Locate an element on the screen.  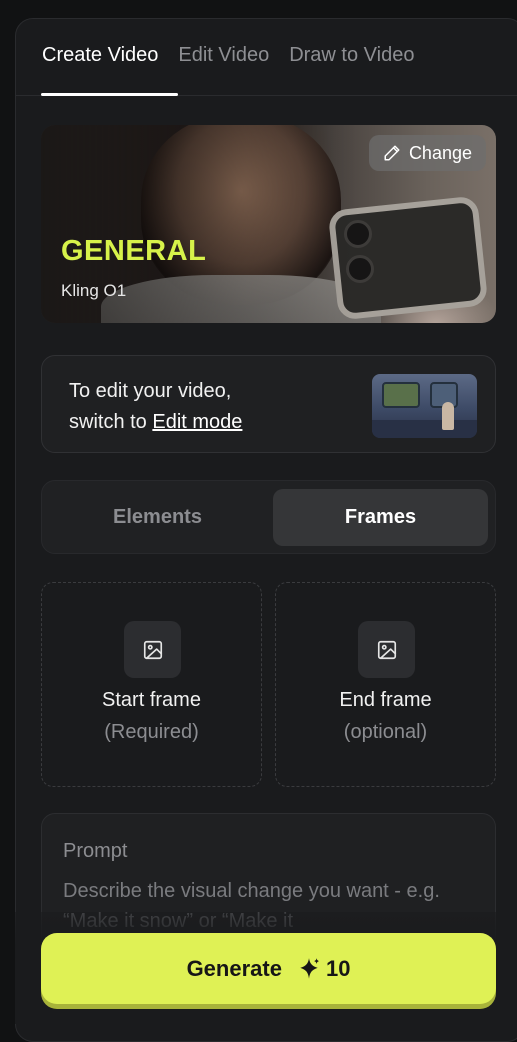
elements-frames-toggle: Elements Frames is located at coordinates (268, 517).